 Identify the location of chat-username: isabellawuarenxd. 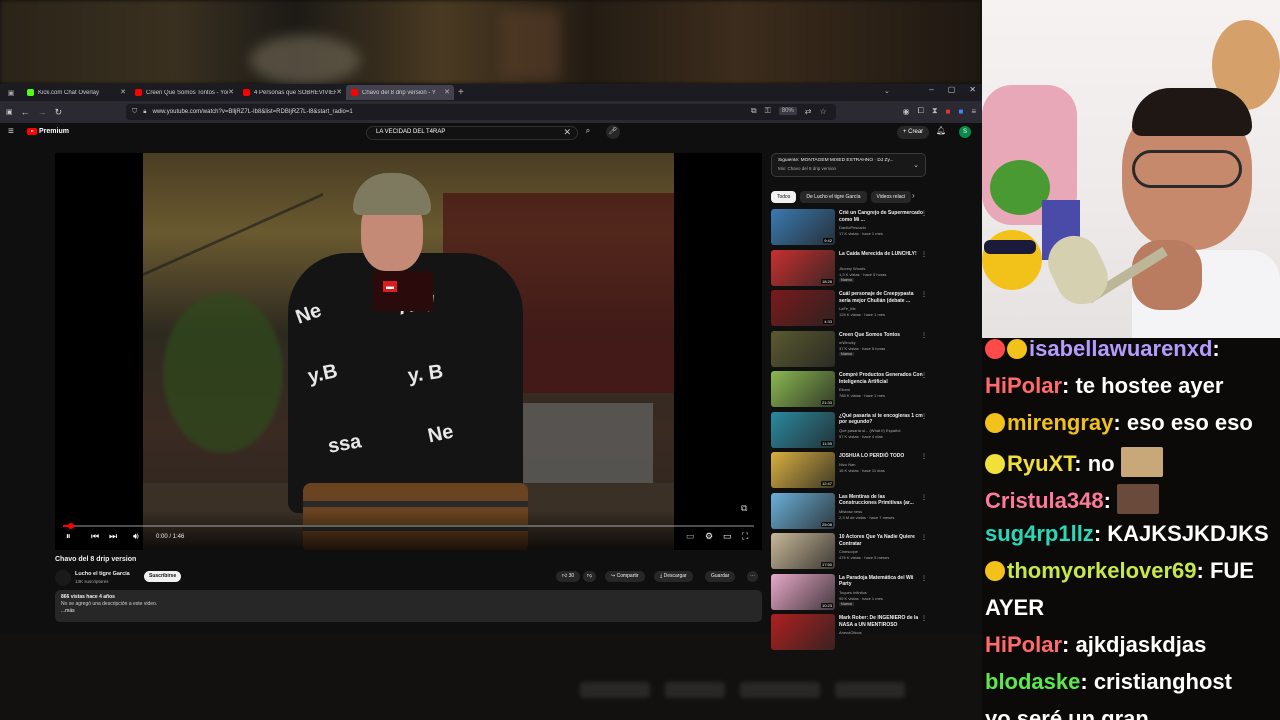
(1120, 349).